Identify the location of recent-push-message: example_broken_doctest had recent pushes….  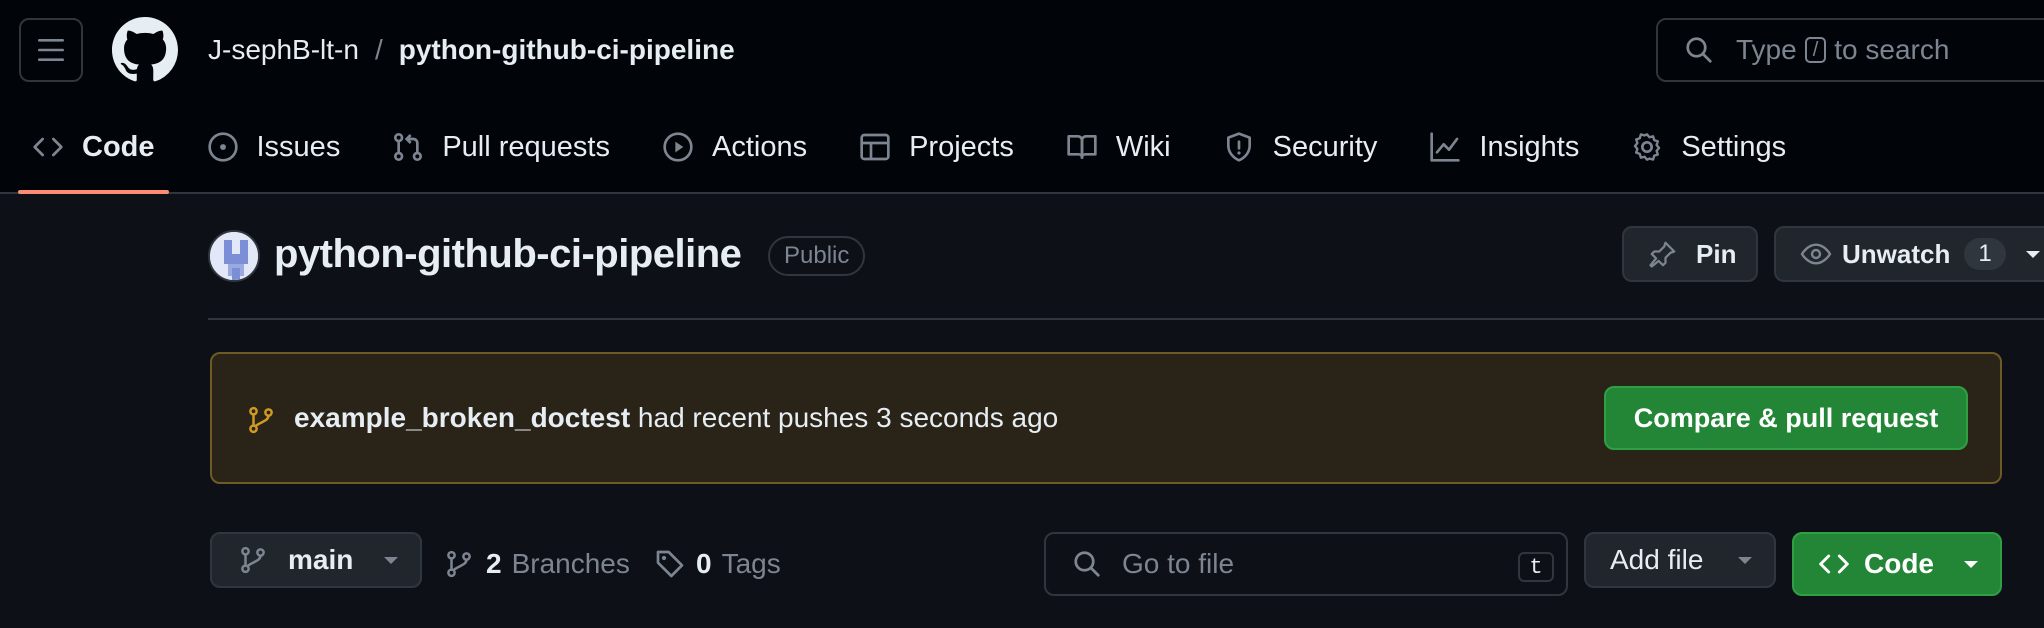
(676, 418).